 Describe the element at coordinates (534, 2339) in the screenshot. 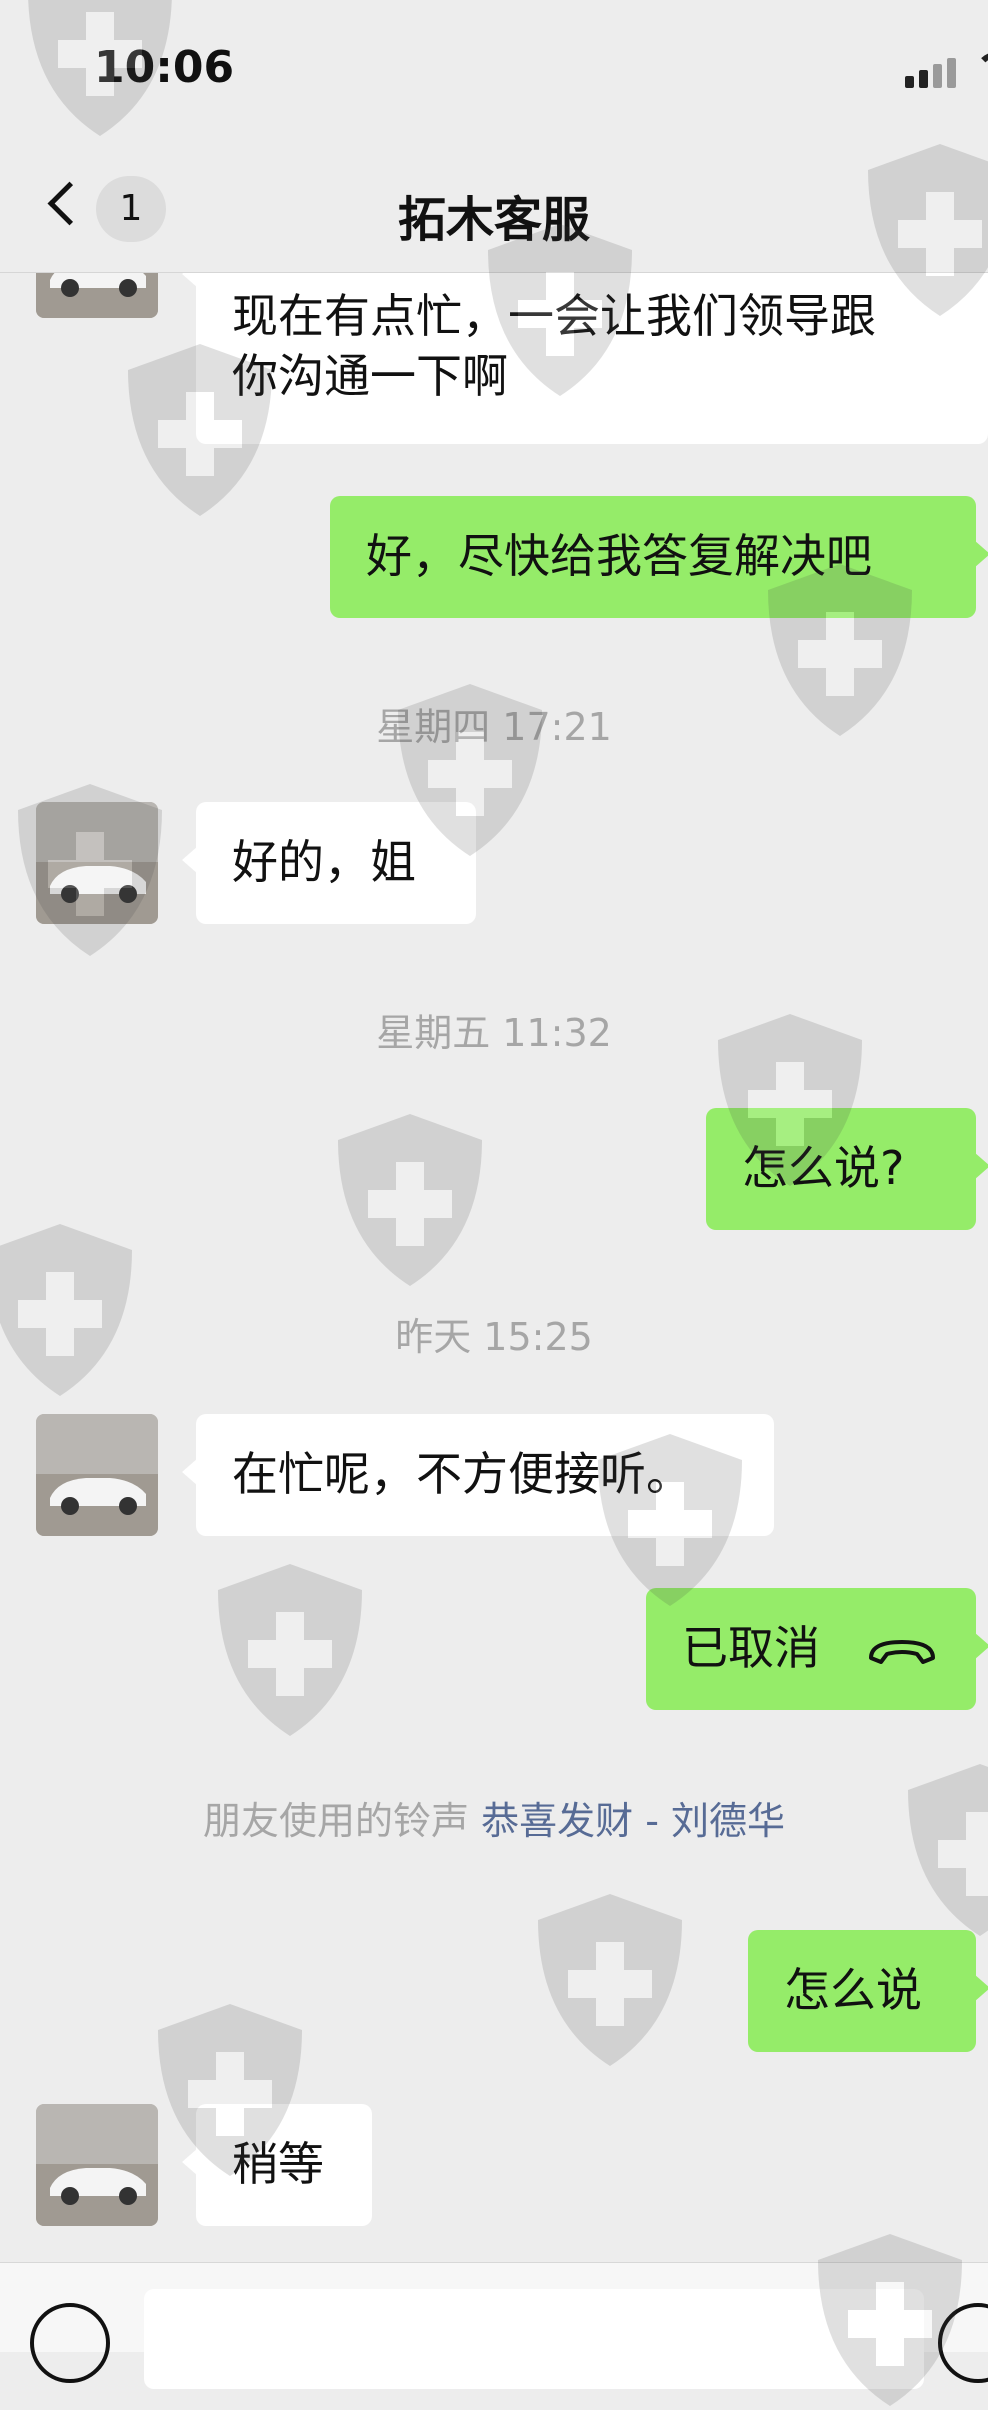

I see `message-input` at that location.